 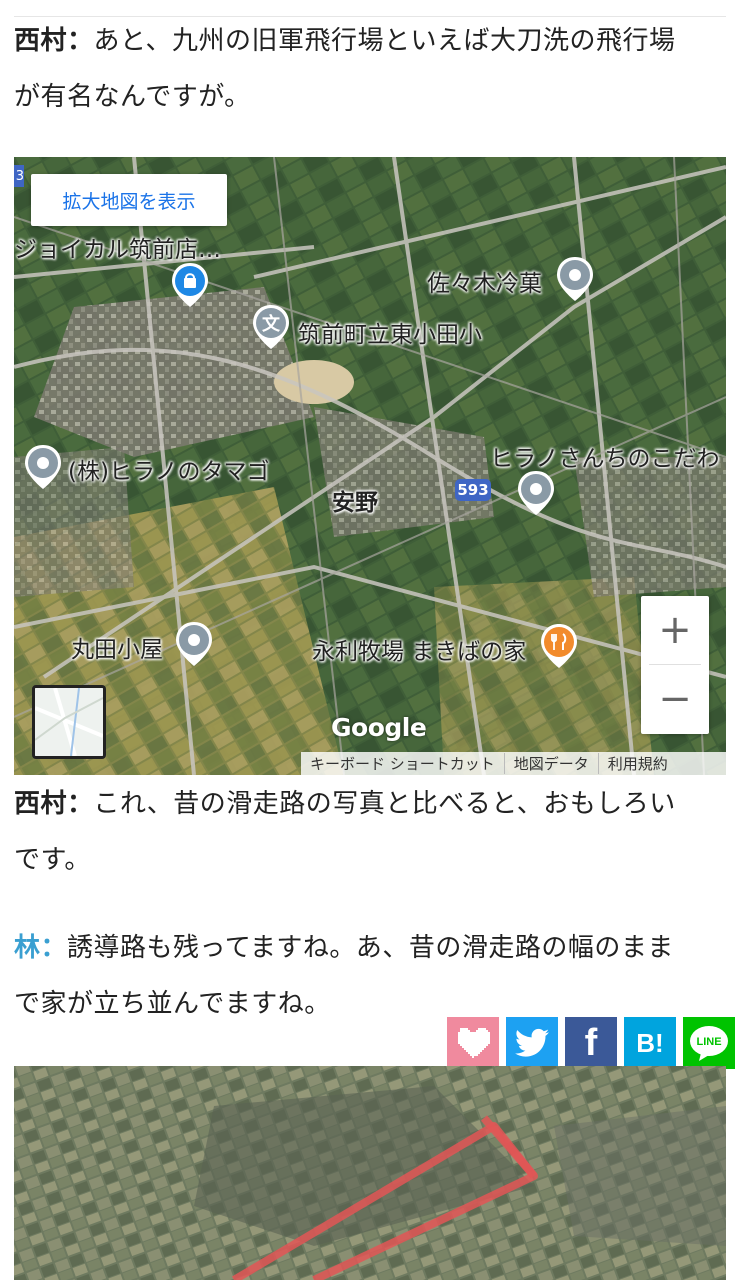 What do you see at coordinates (559, 646) in the screenshot?
I see `restaurant-pin-icon` at bounding box center [559, 646].